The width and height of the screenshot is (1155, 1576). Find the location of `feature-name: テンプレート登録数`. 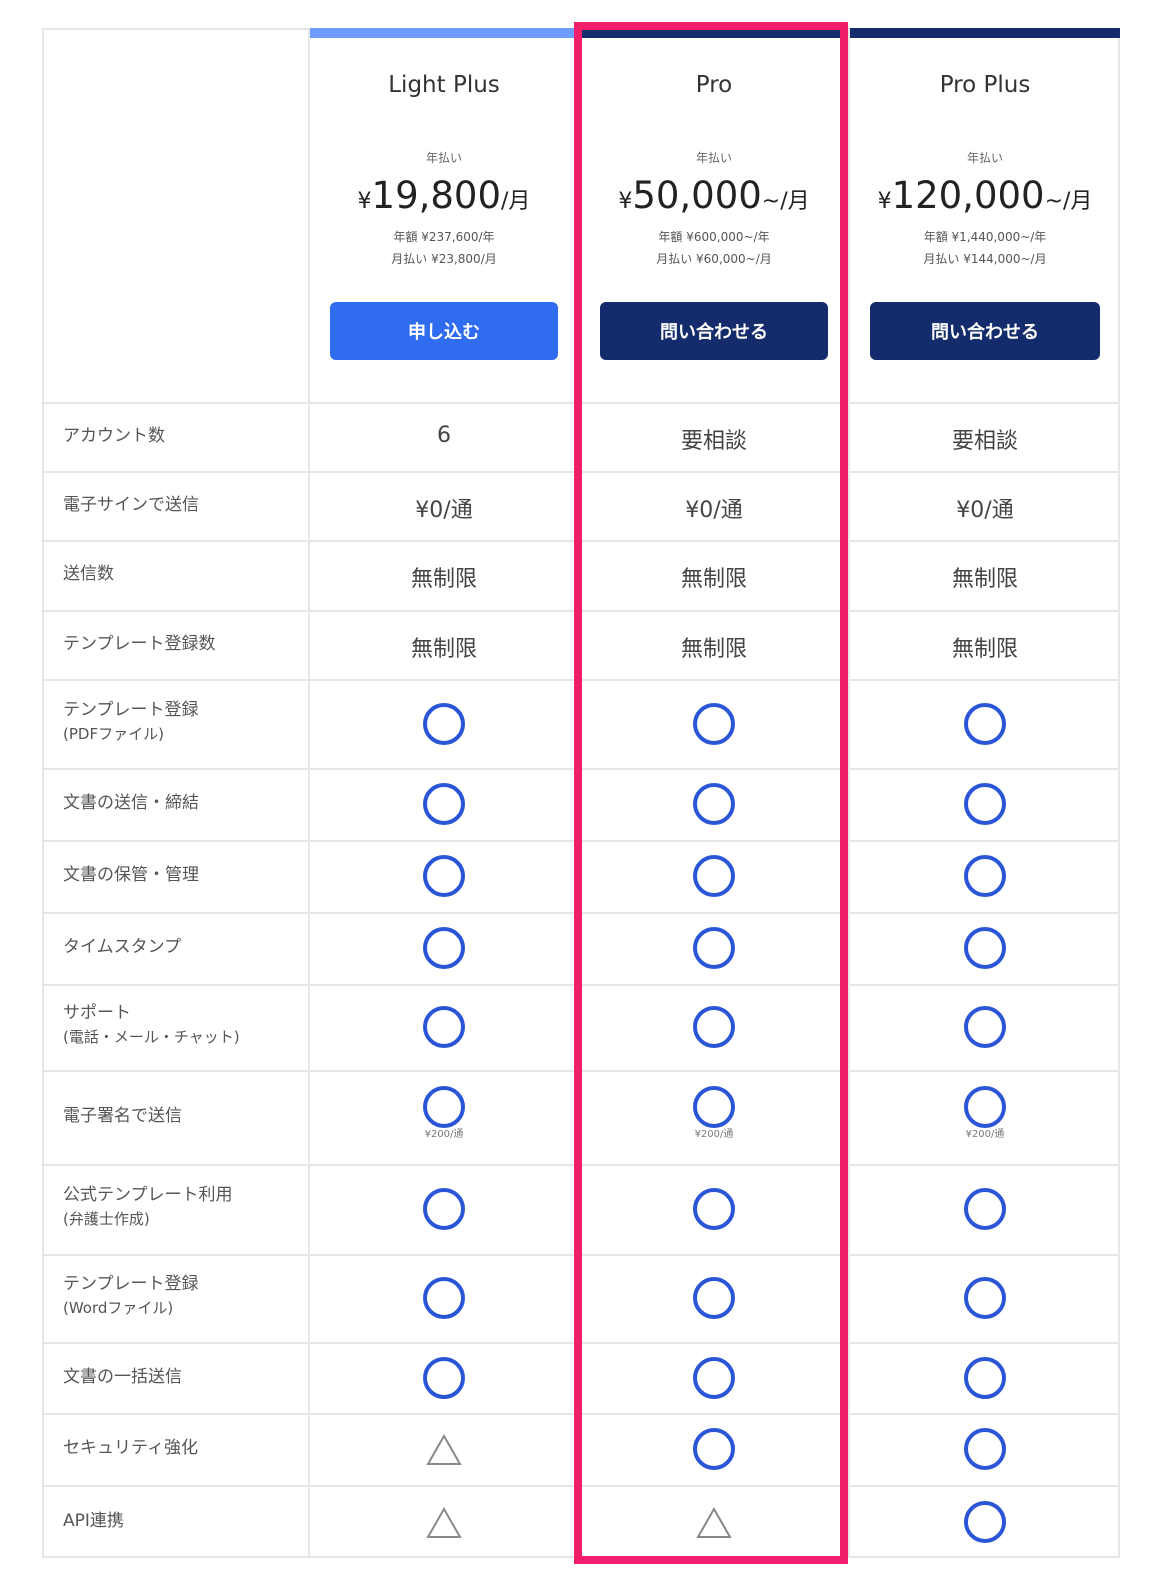

feature-name: テンプレート登録数 is located at coordinates (139, 643).